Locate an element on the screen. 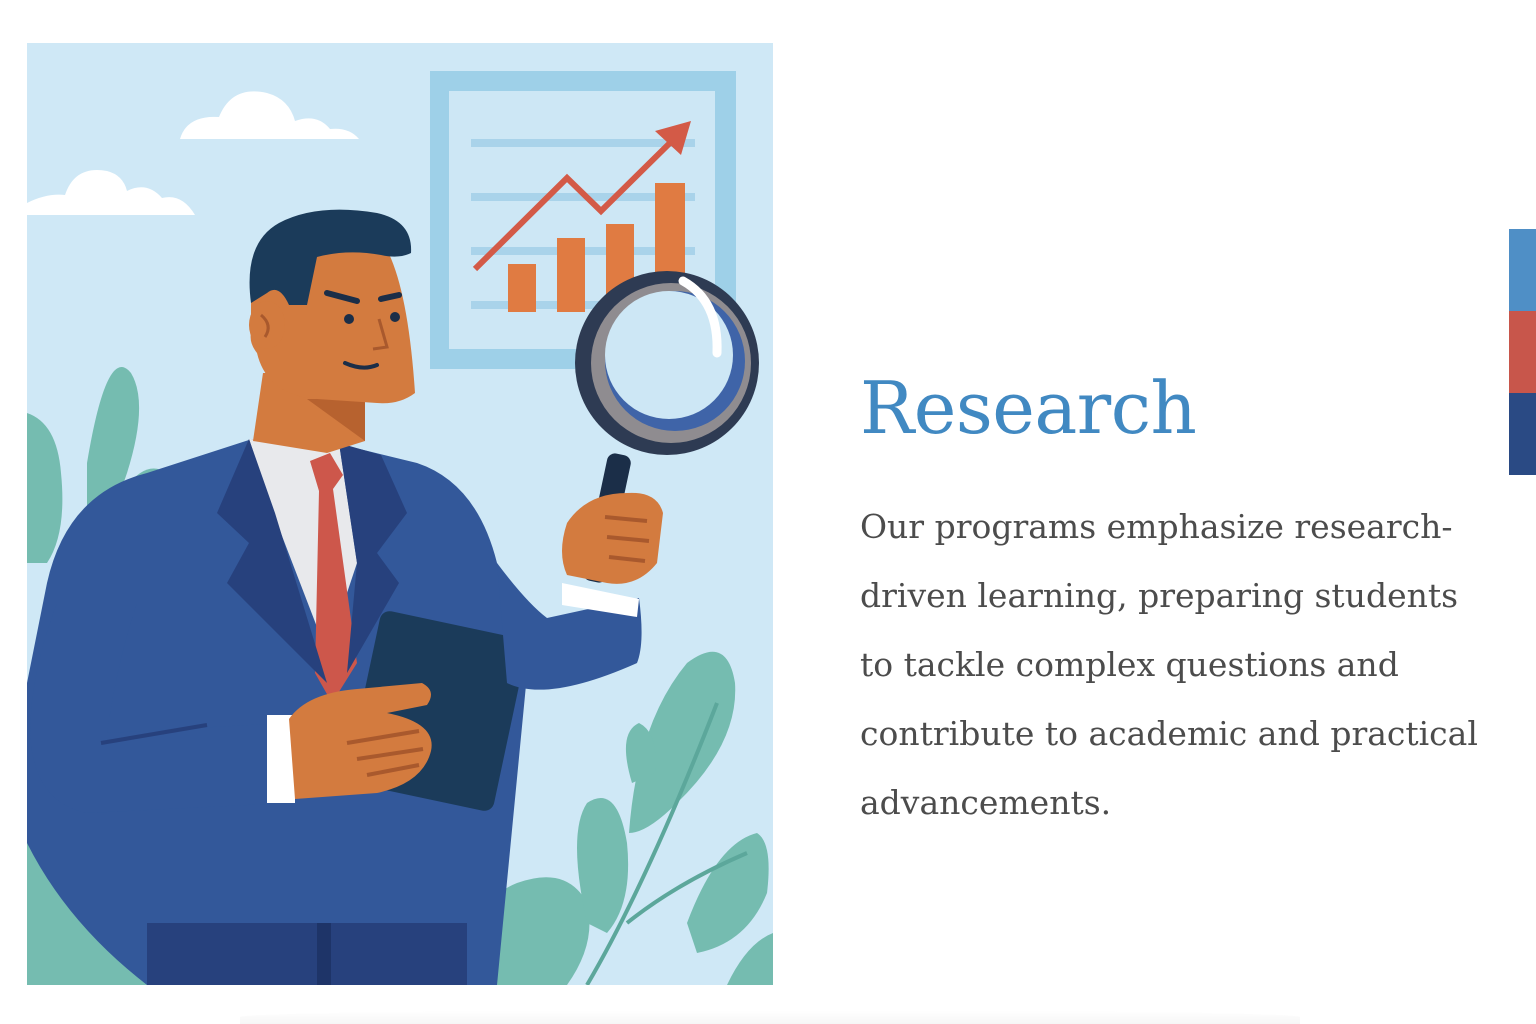 Image resolution: width=1536 pixels, height=1024 pixels. accent-segment-blue is located at coordinates (1522, 270).